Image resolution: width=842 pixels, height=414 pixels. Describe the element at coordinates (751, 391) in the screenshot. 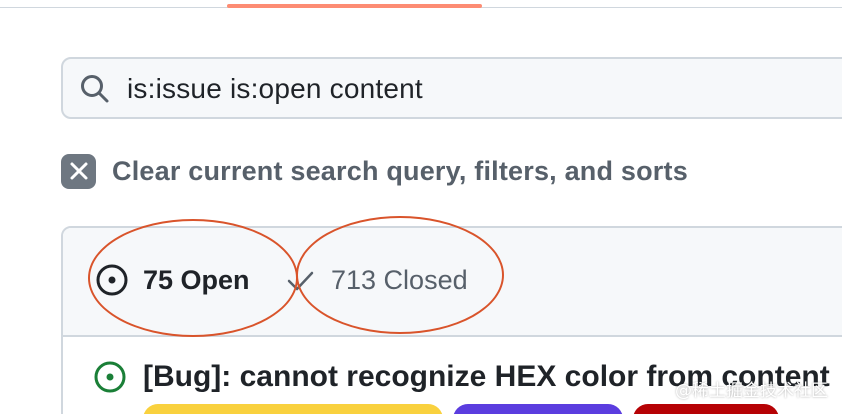

I see `watermark: @稀土掘金技术社区` at that location.